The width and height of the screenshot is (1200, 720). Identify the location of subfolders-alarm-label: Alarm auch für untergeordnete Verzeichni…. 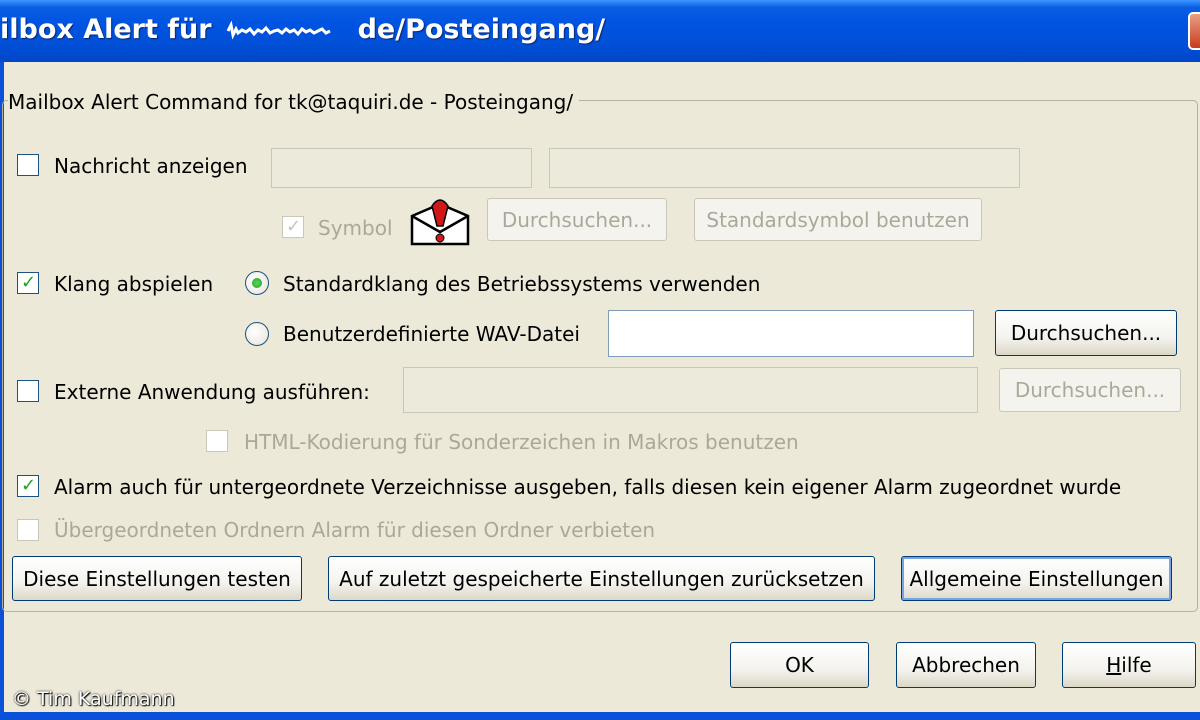
(587, 487).